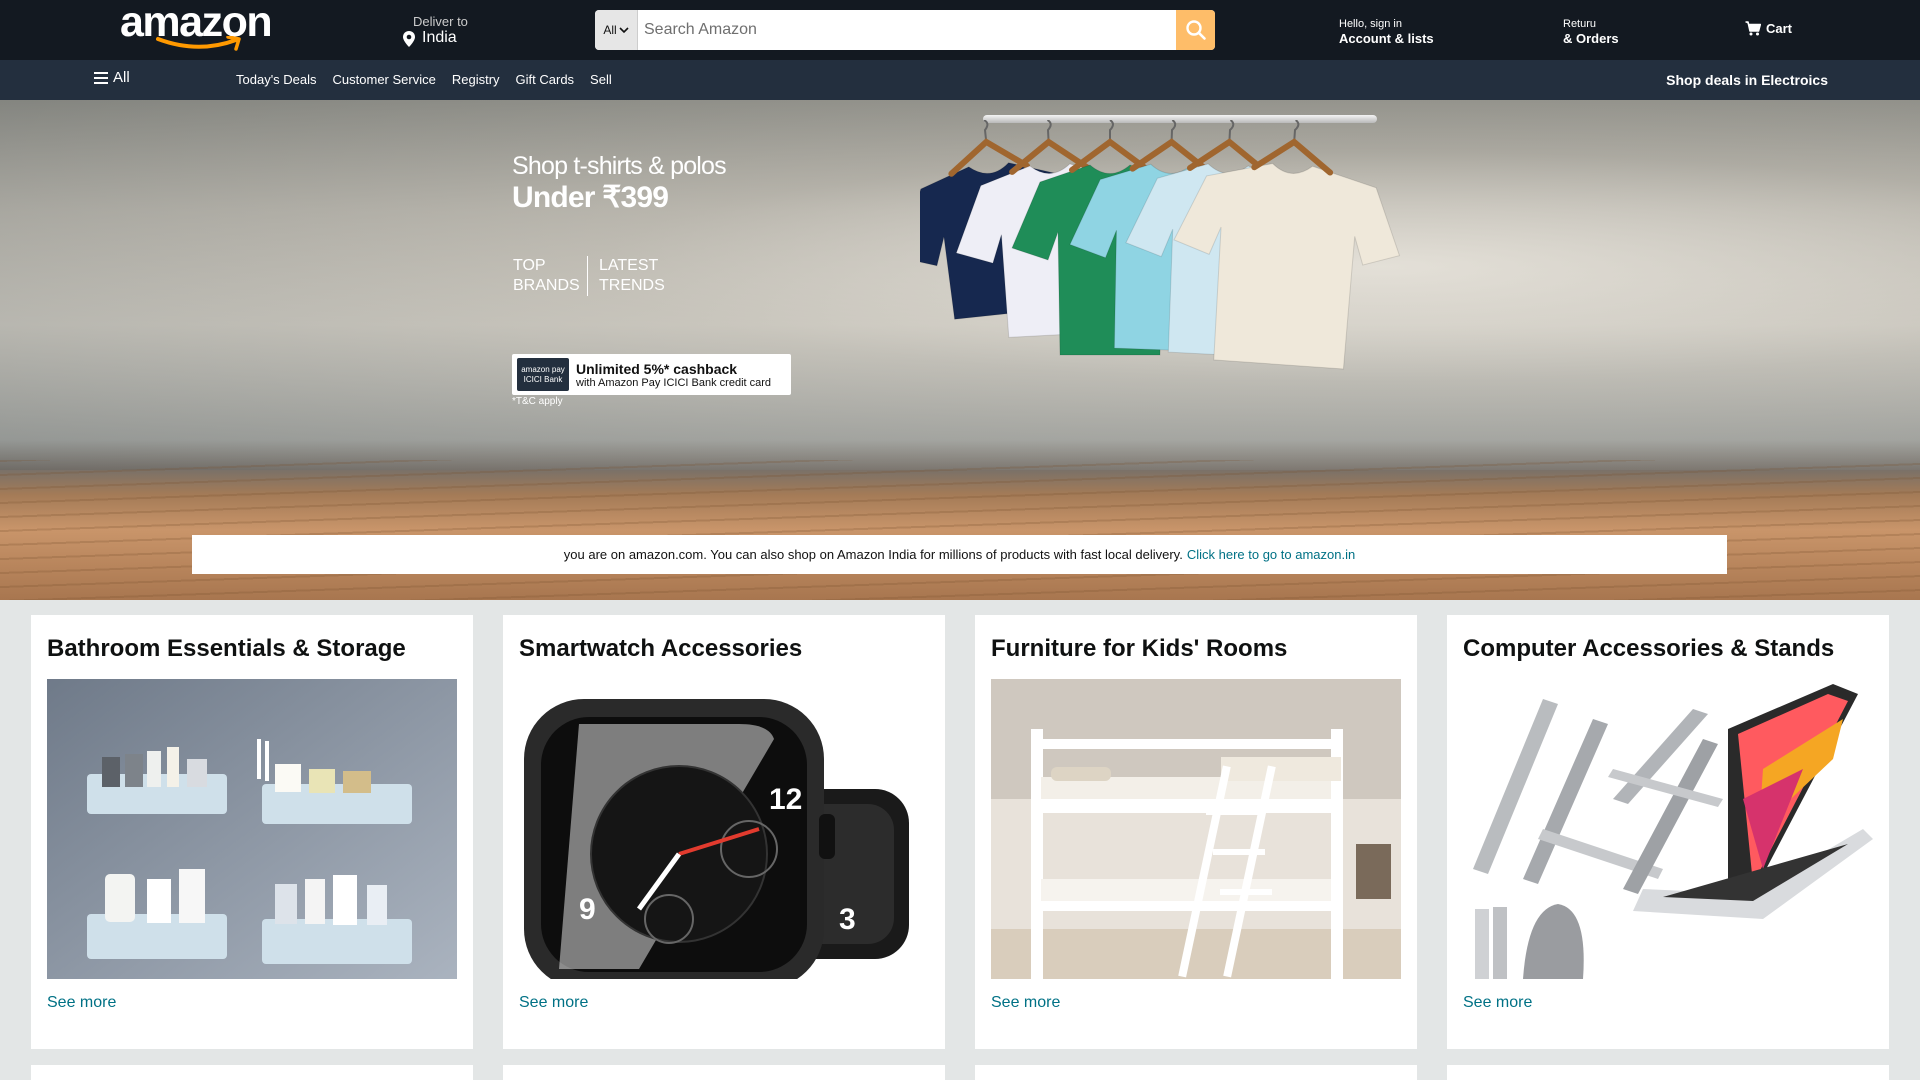 The width and height of the screenshot is (1920, 1080). What do you see at coordinates (960, 530) in the screenshot?
I see `hero-floor` at bounding box center [960, 530].